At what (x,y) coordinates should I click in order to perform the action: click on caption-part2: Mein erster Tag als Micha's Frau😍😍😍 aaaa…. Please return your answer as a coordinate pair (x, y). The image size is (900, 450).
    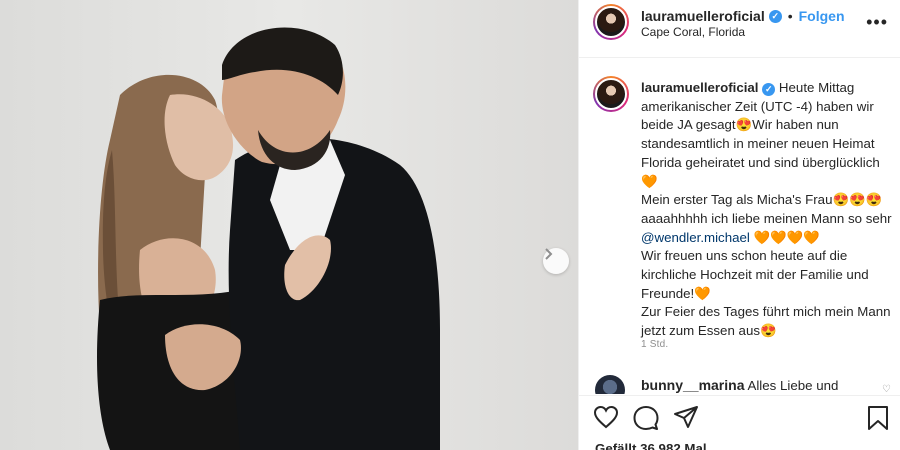
    Looking at the image, I should click on (766, 209).